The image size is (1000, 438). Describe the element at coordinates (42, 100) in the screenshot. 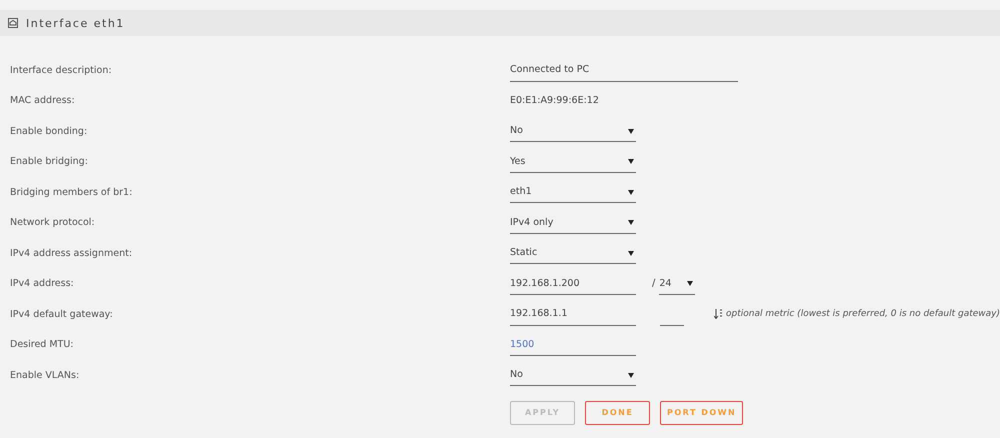

I see `field-label: MAC address:` at that location.